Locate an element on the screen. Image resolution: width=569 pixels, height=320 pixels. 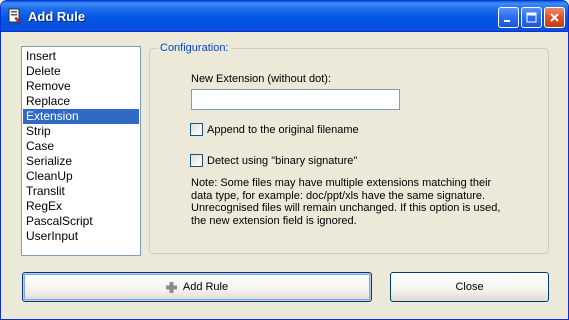
rule-list-item: RegEx is located at coordinates (81, 206).